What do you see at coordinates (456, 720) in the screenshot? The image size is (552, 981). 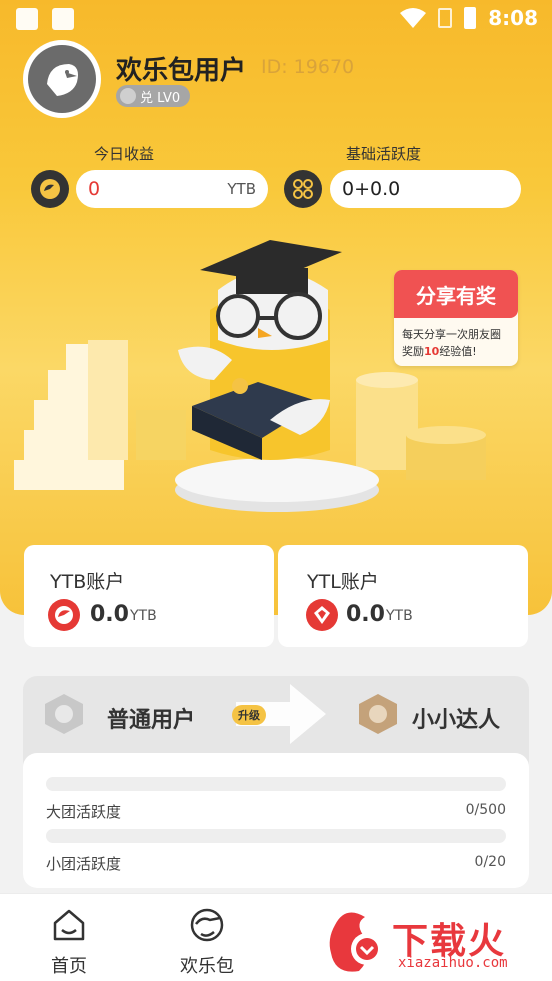 I see `next-level-name: 小小达人` at bounding box center [456, 720].